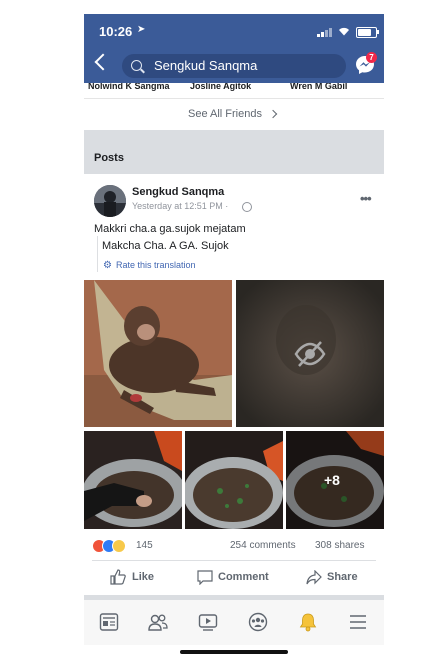 Image resolution: width=447 pixels, height=669 pixels. Describe the element at coordinates (144, 545) in the screenshot. I see `reaction-count: 145` at that location.